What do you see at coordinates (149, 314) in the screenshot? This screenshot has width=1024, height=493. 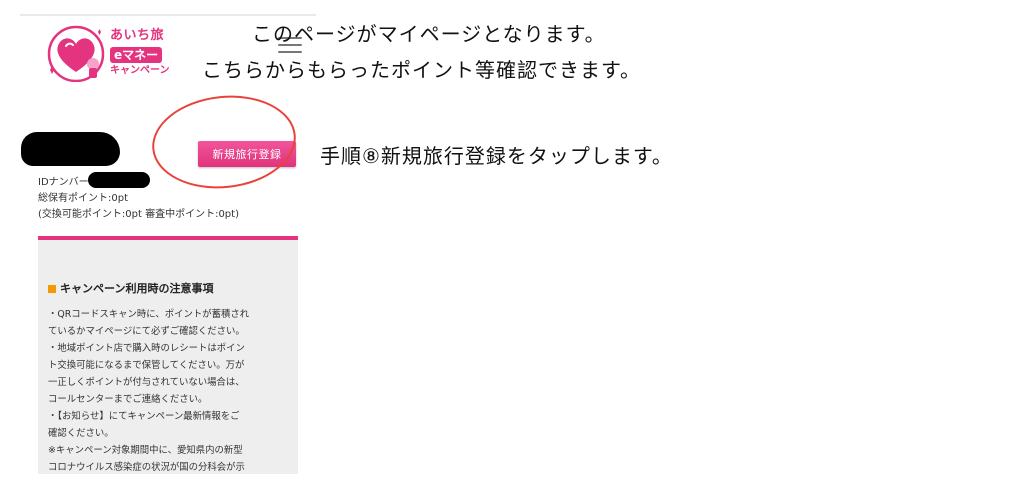 I see `notice-line: ・QRコードスキャン時に、ポイントが蓄積され` at bounding box center [149, 314].